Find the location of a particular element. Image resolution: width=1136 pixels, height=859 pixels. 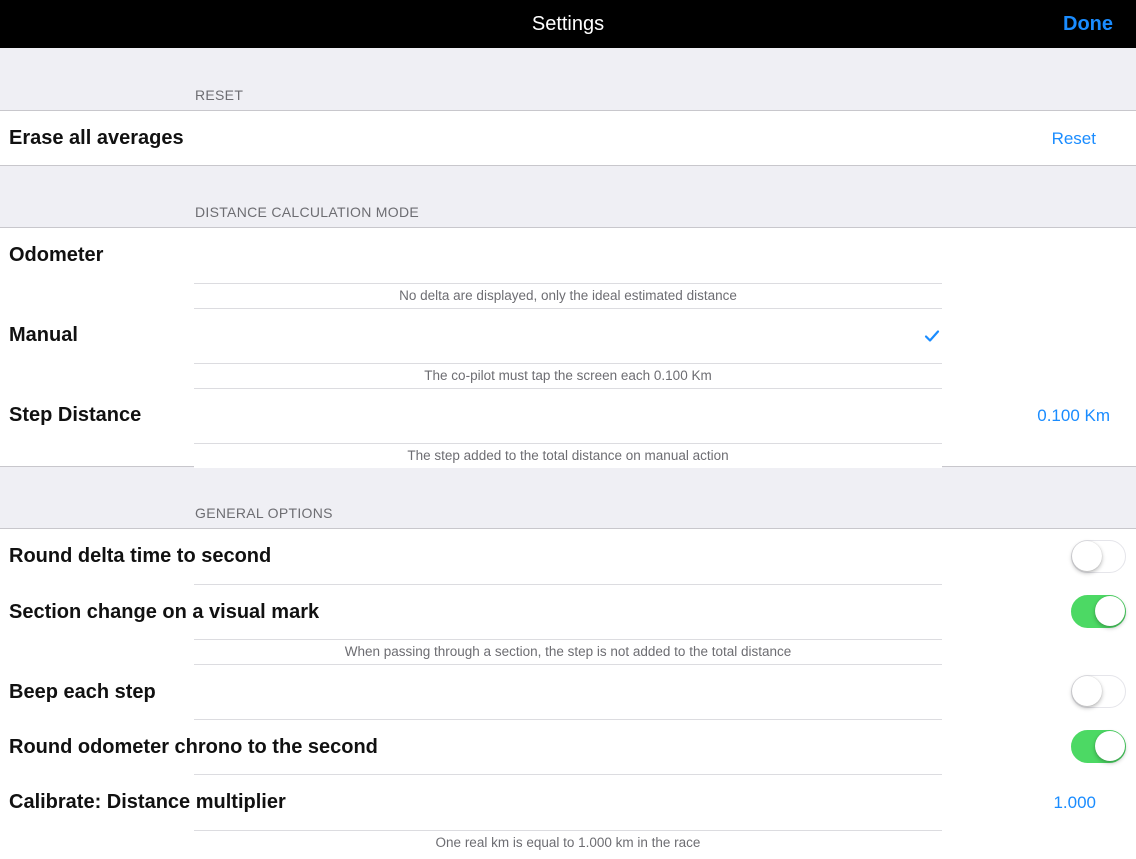

round-chrono-toggle is located at coordinates (1098, 746).